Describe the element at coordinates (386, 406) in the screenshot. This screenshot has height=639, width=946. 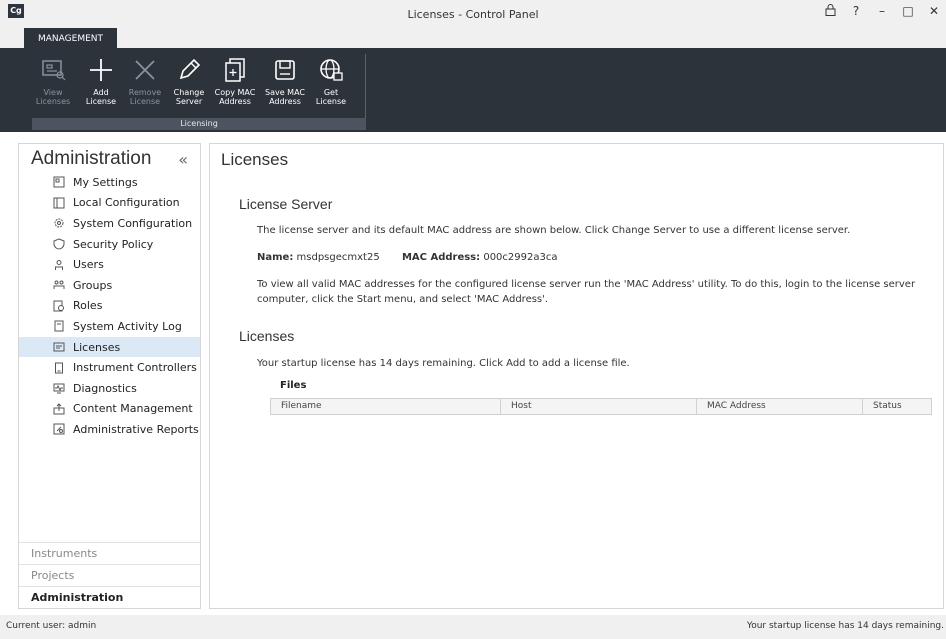
I see `column-filename: Filename` at that location.